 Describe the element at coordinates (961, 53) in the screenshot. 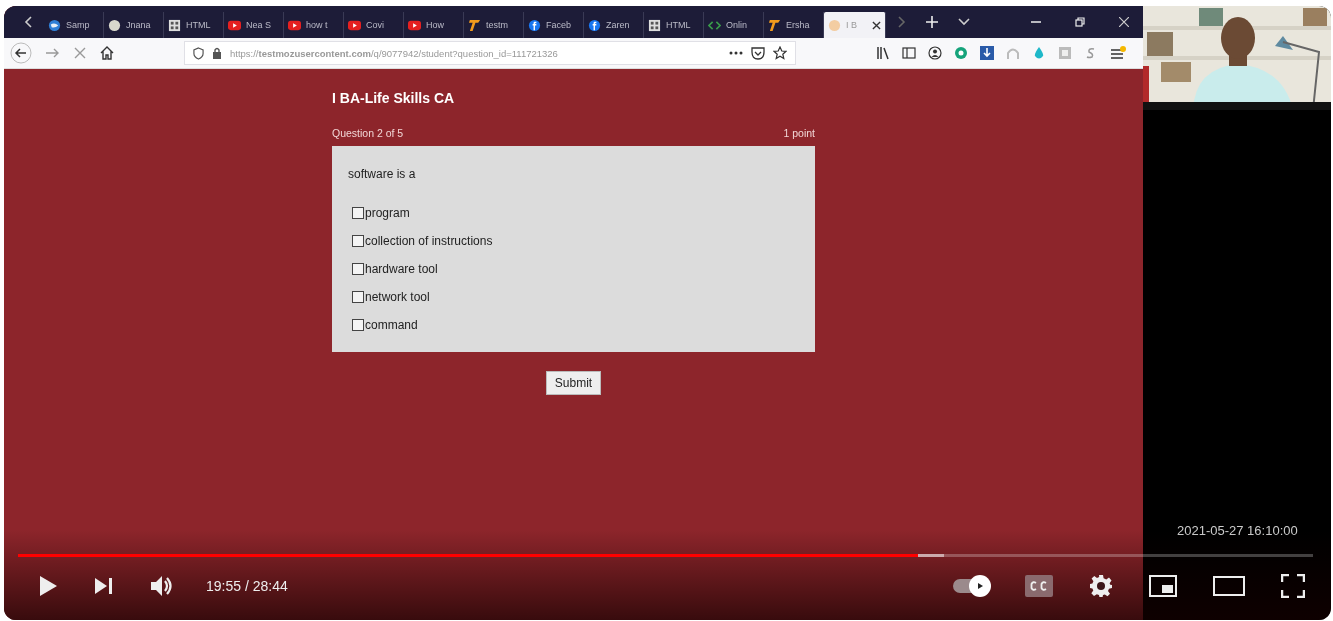

I see `extension-icon` at that location.